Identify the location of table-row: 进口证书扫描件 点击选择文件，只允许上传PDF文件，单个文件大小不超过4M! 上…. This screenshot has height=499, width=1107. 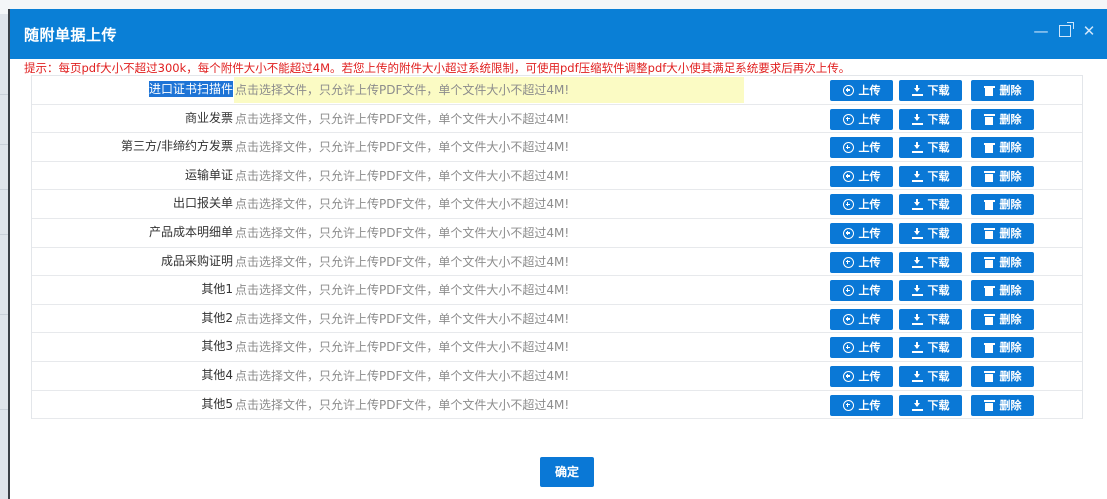
(557, 90).